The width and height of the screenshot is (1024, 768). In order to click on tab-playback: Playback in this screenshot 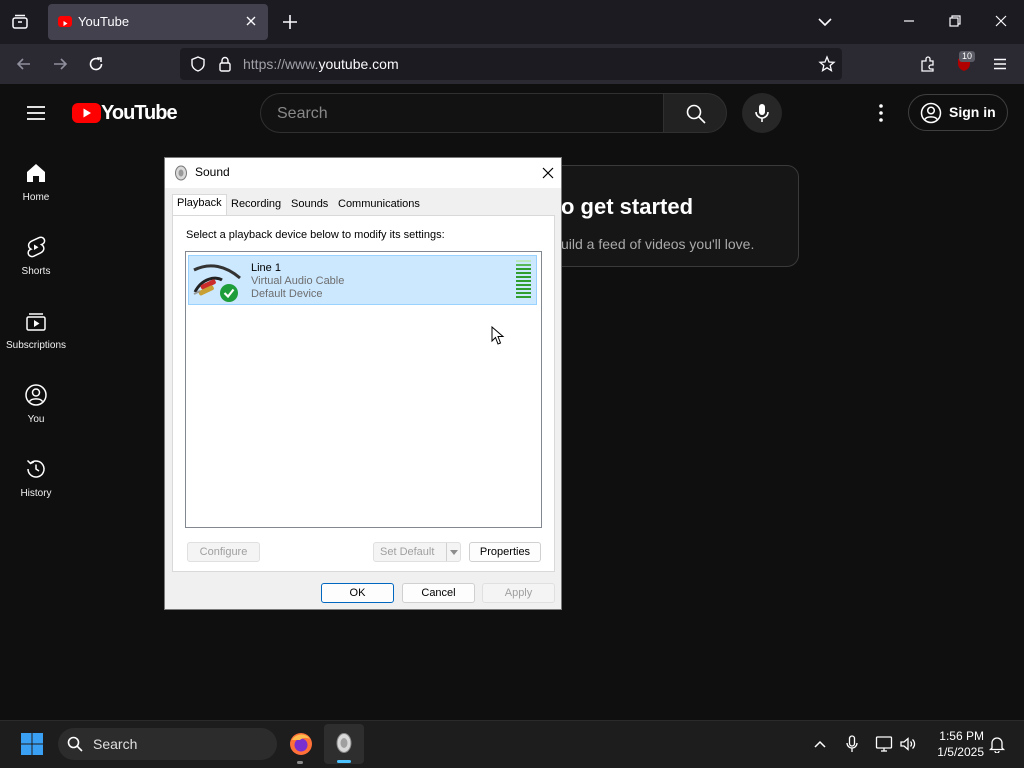, I will do `click(199, 205)`.